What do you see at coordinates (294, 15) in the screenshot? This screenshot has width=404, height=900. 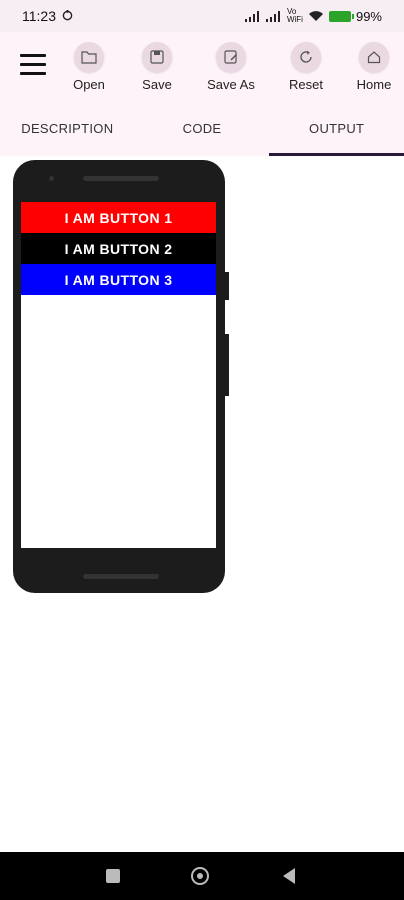 I see `volte-icon: Vo WiFi` at bounding box center [294, 15].